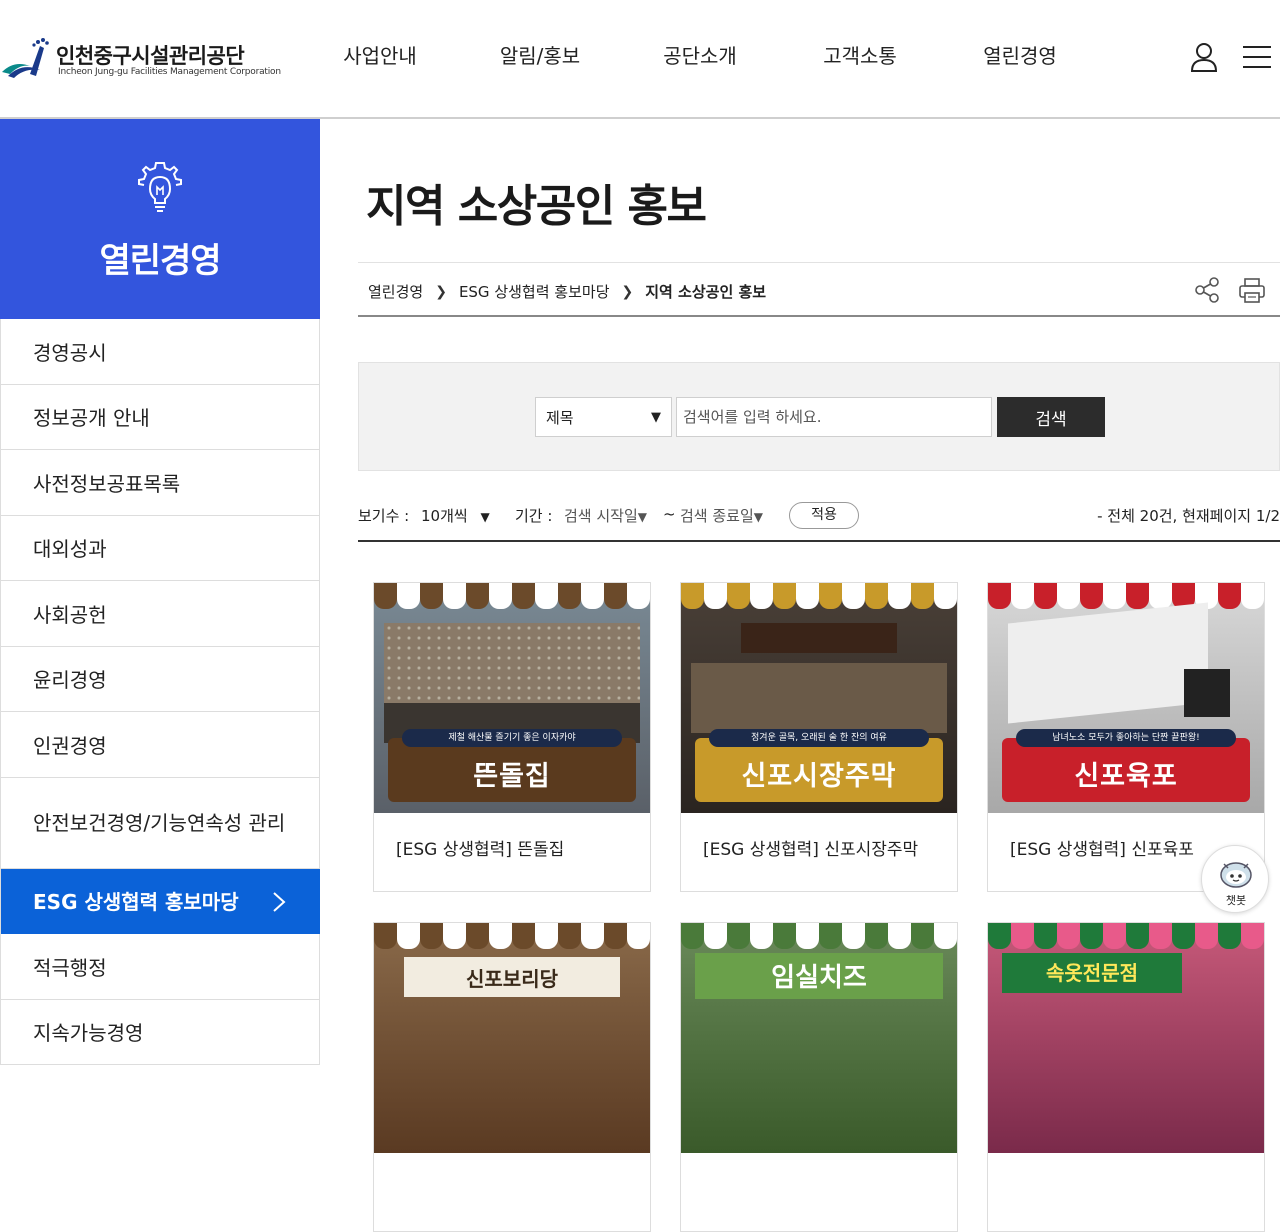 This screenshot has width=1280, height=1232. I want to click on sidebar-item-human-rights: 인권경영, so click(160, 745).